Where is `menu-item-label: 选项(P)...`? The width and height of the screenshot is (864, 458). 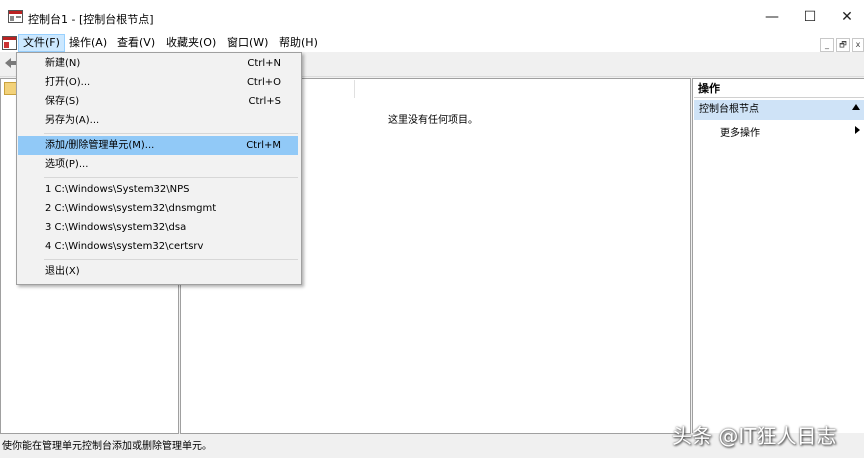
menu-item-label: 选项(P)... is located at coordinates (67, 164).